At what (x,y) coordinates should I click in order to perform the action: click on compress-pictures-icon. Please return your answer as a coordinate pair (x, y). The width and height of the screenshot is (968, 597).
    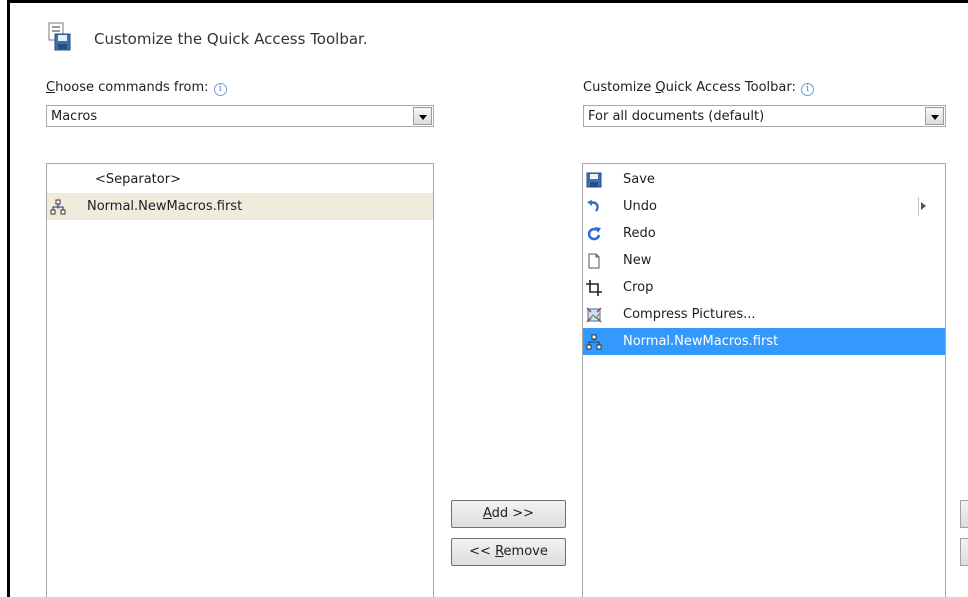
    Looking at the image, I should click on (594, 315).